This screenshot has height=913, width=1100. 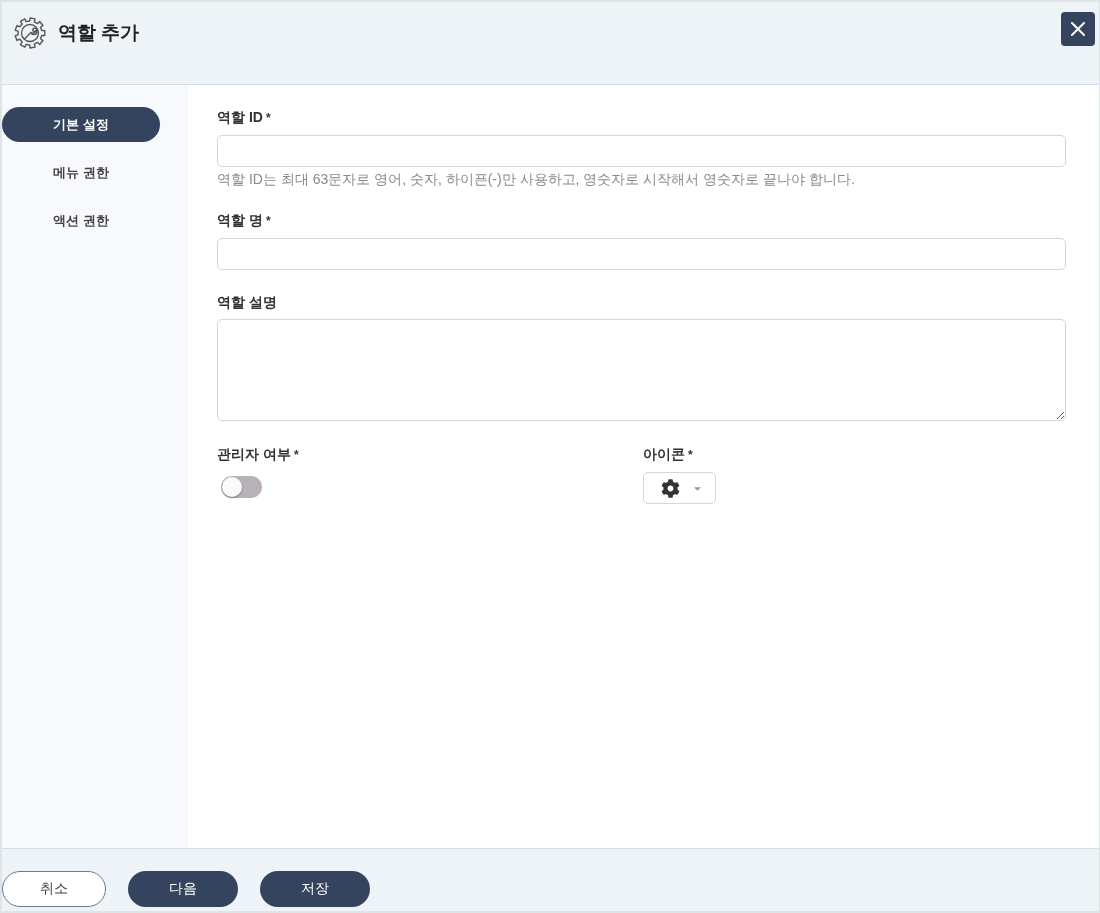 What do you see at coordinates (30, 33) in the screenshot?
I see `gear-wrench-icon` at bounding box center [30, 33].